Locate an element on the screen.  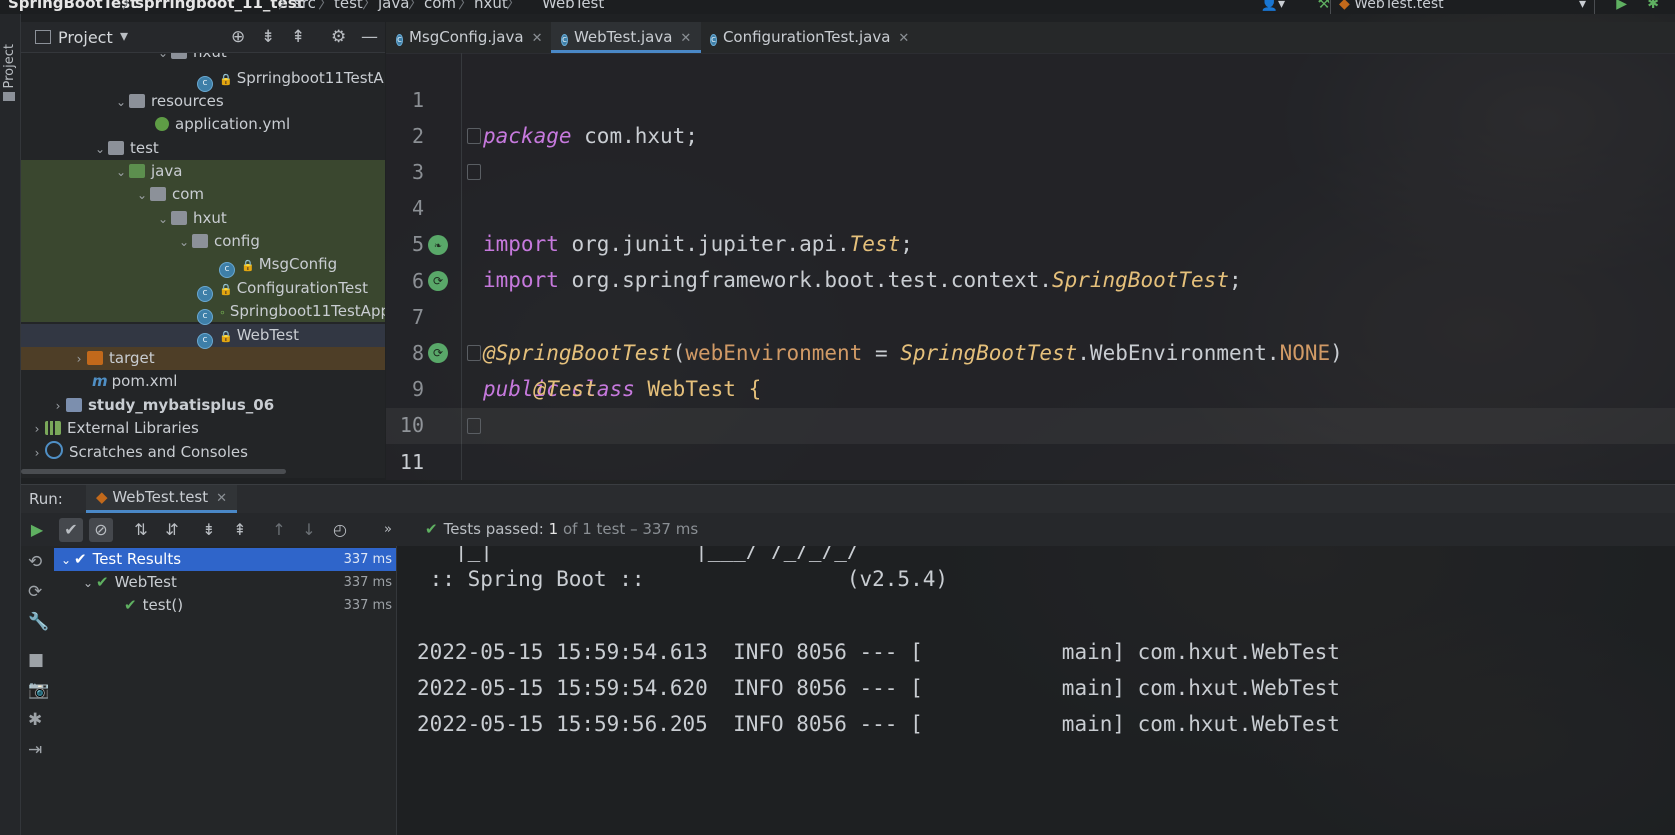
stop-icon: ■ is located at coordinates (36, 660).